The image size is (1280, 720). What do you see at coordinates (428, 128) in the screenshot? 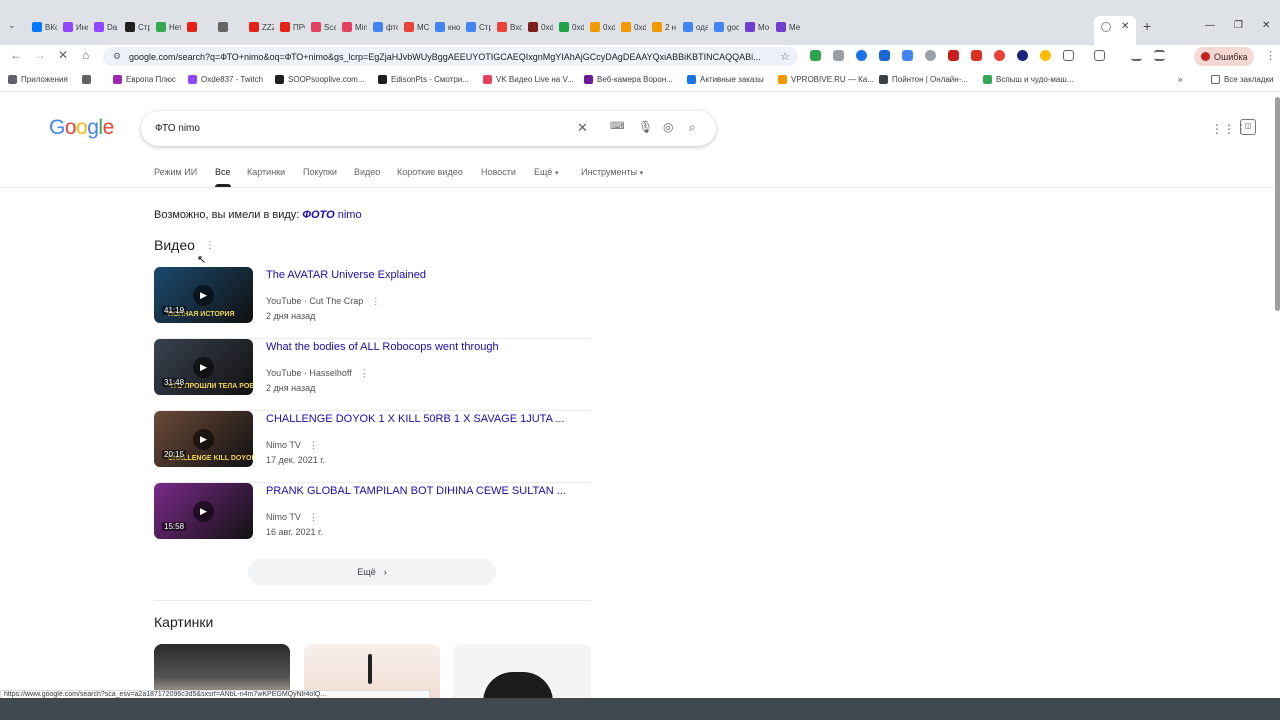
I see `search-box: ФТО nimo ✕ ⌨ 🎙 ◎ ⌕` at bounding box center [428, 128].